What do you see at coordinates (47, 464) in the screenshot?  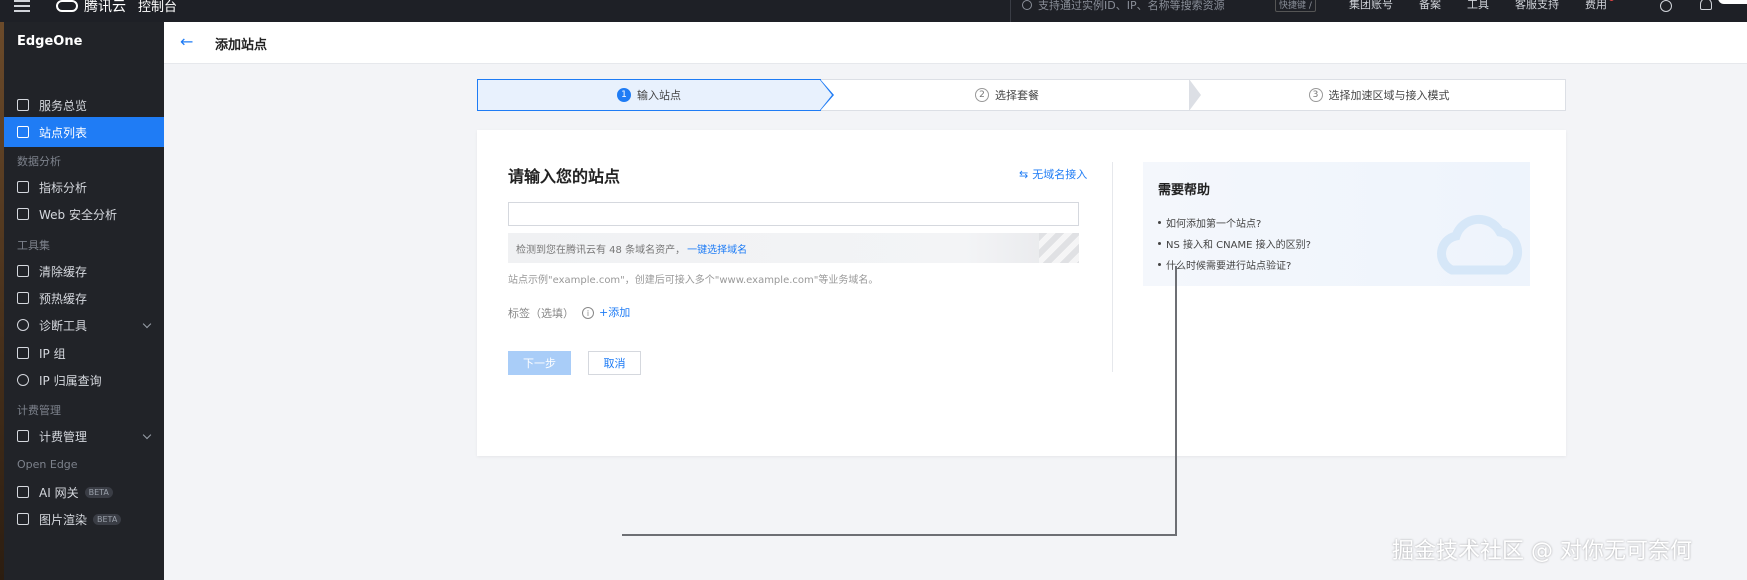 I see `sidebar-group-open-edge: Open Edge` at bounding box center [47, 464].